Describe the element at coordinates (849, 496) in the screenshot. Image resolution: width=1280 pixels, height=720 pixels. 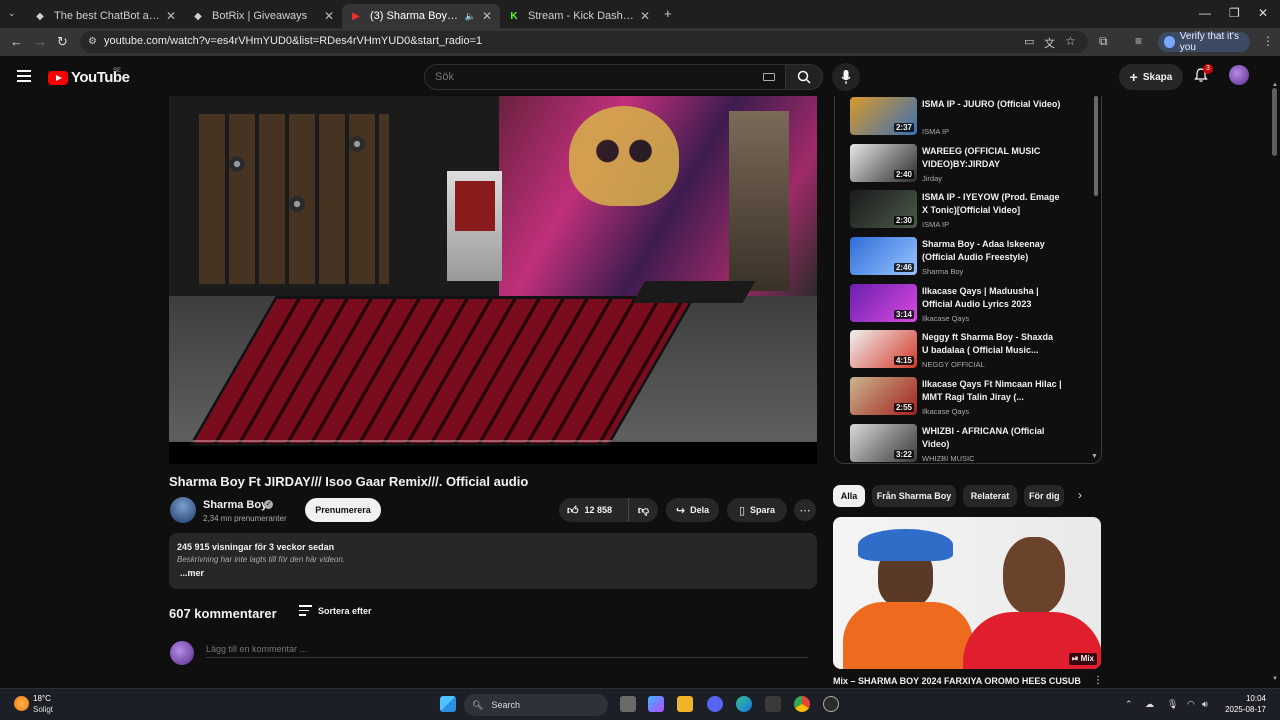
I see `chip-all: Alla` at that location.